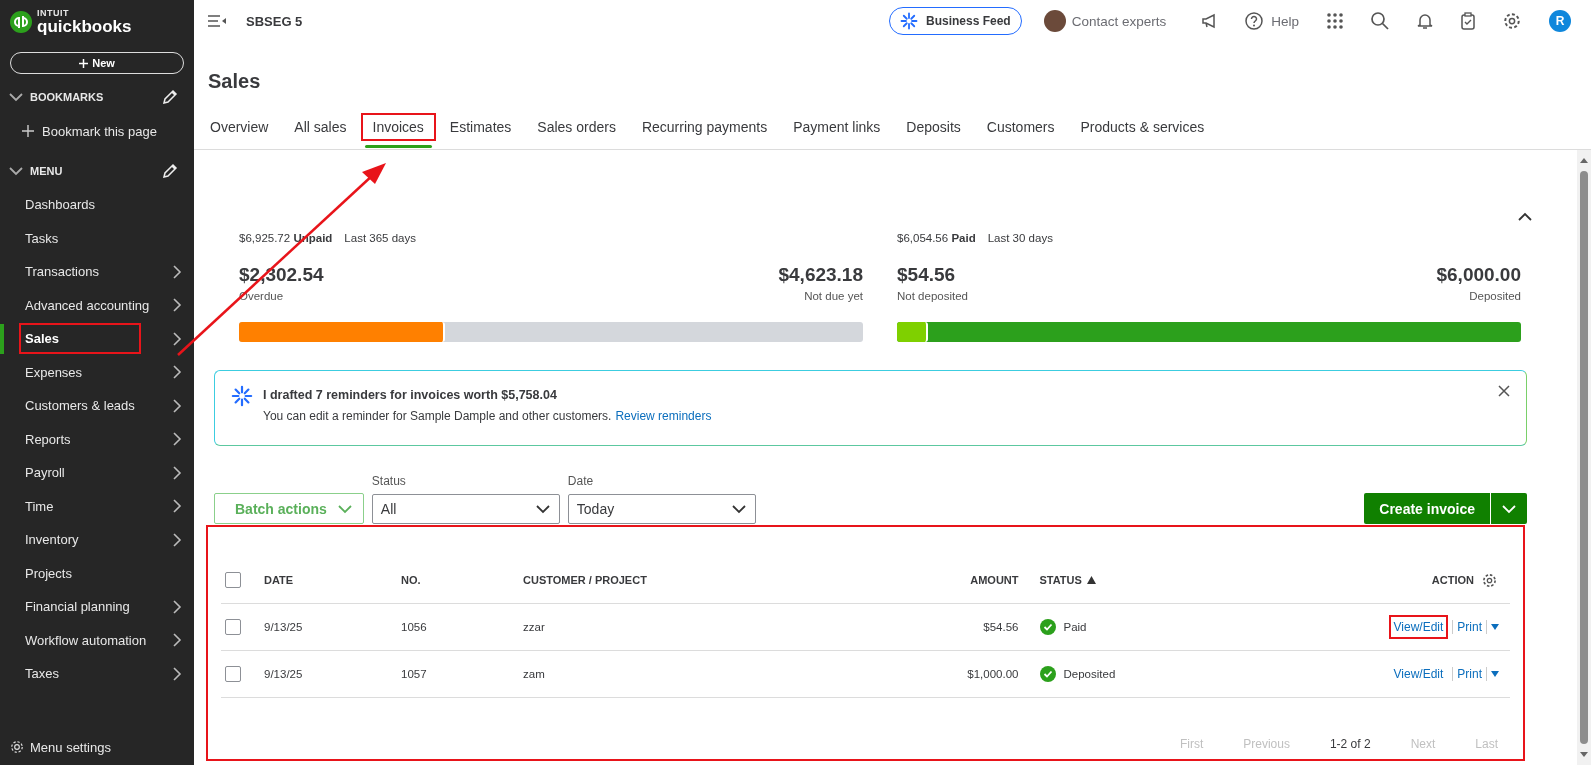 This screenshot has height=765, width=1591. Describe the element at coordinates (411, 580) in the screenshot. I see `column-header: NO.` at that location.